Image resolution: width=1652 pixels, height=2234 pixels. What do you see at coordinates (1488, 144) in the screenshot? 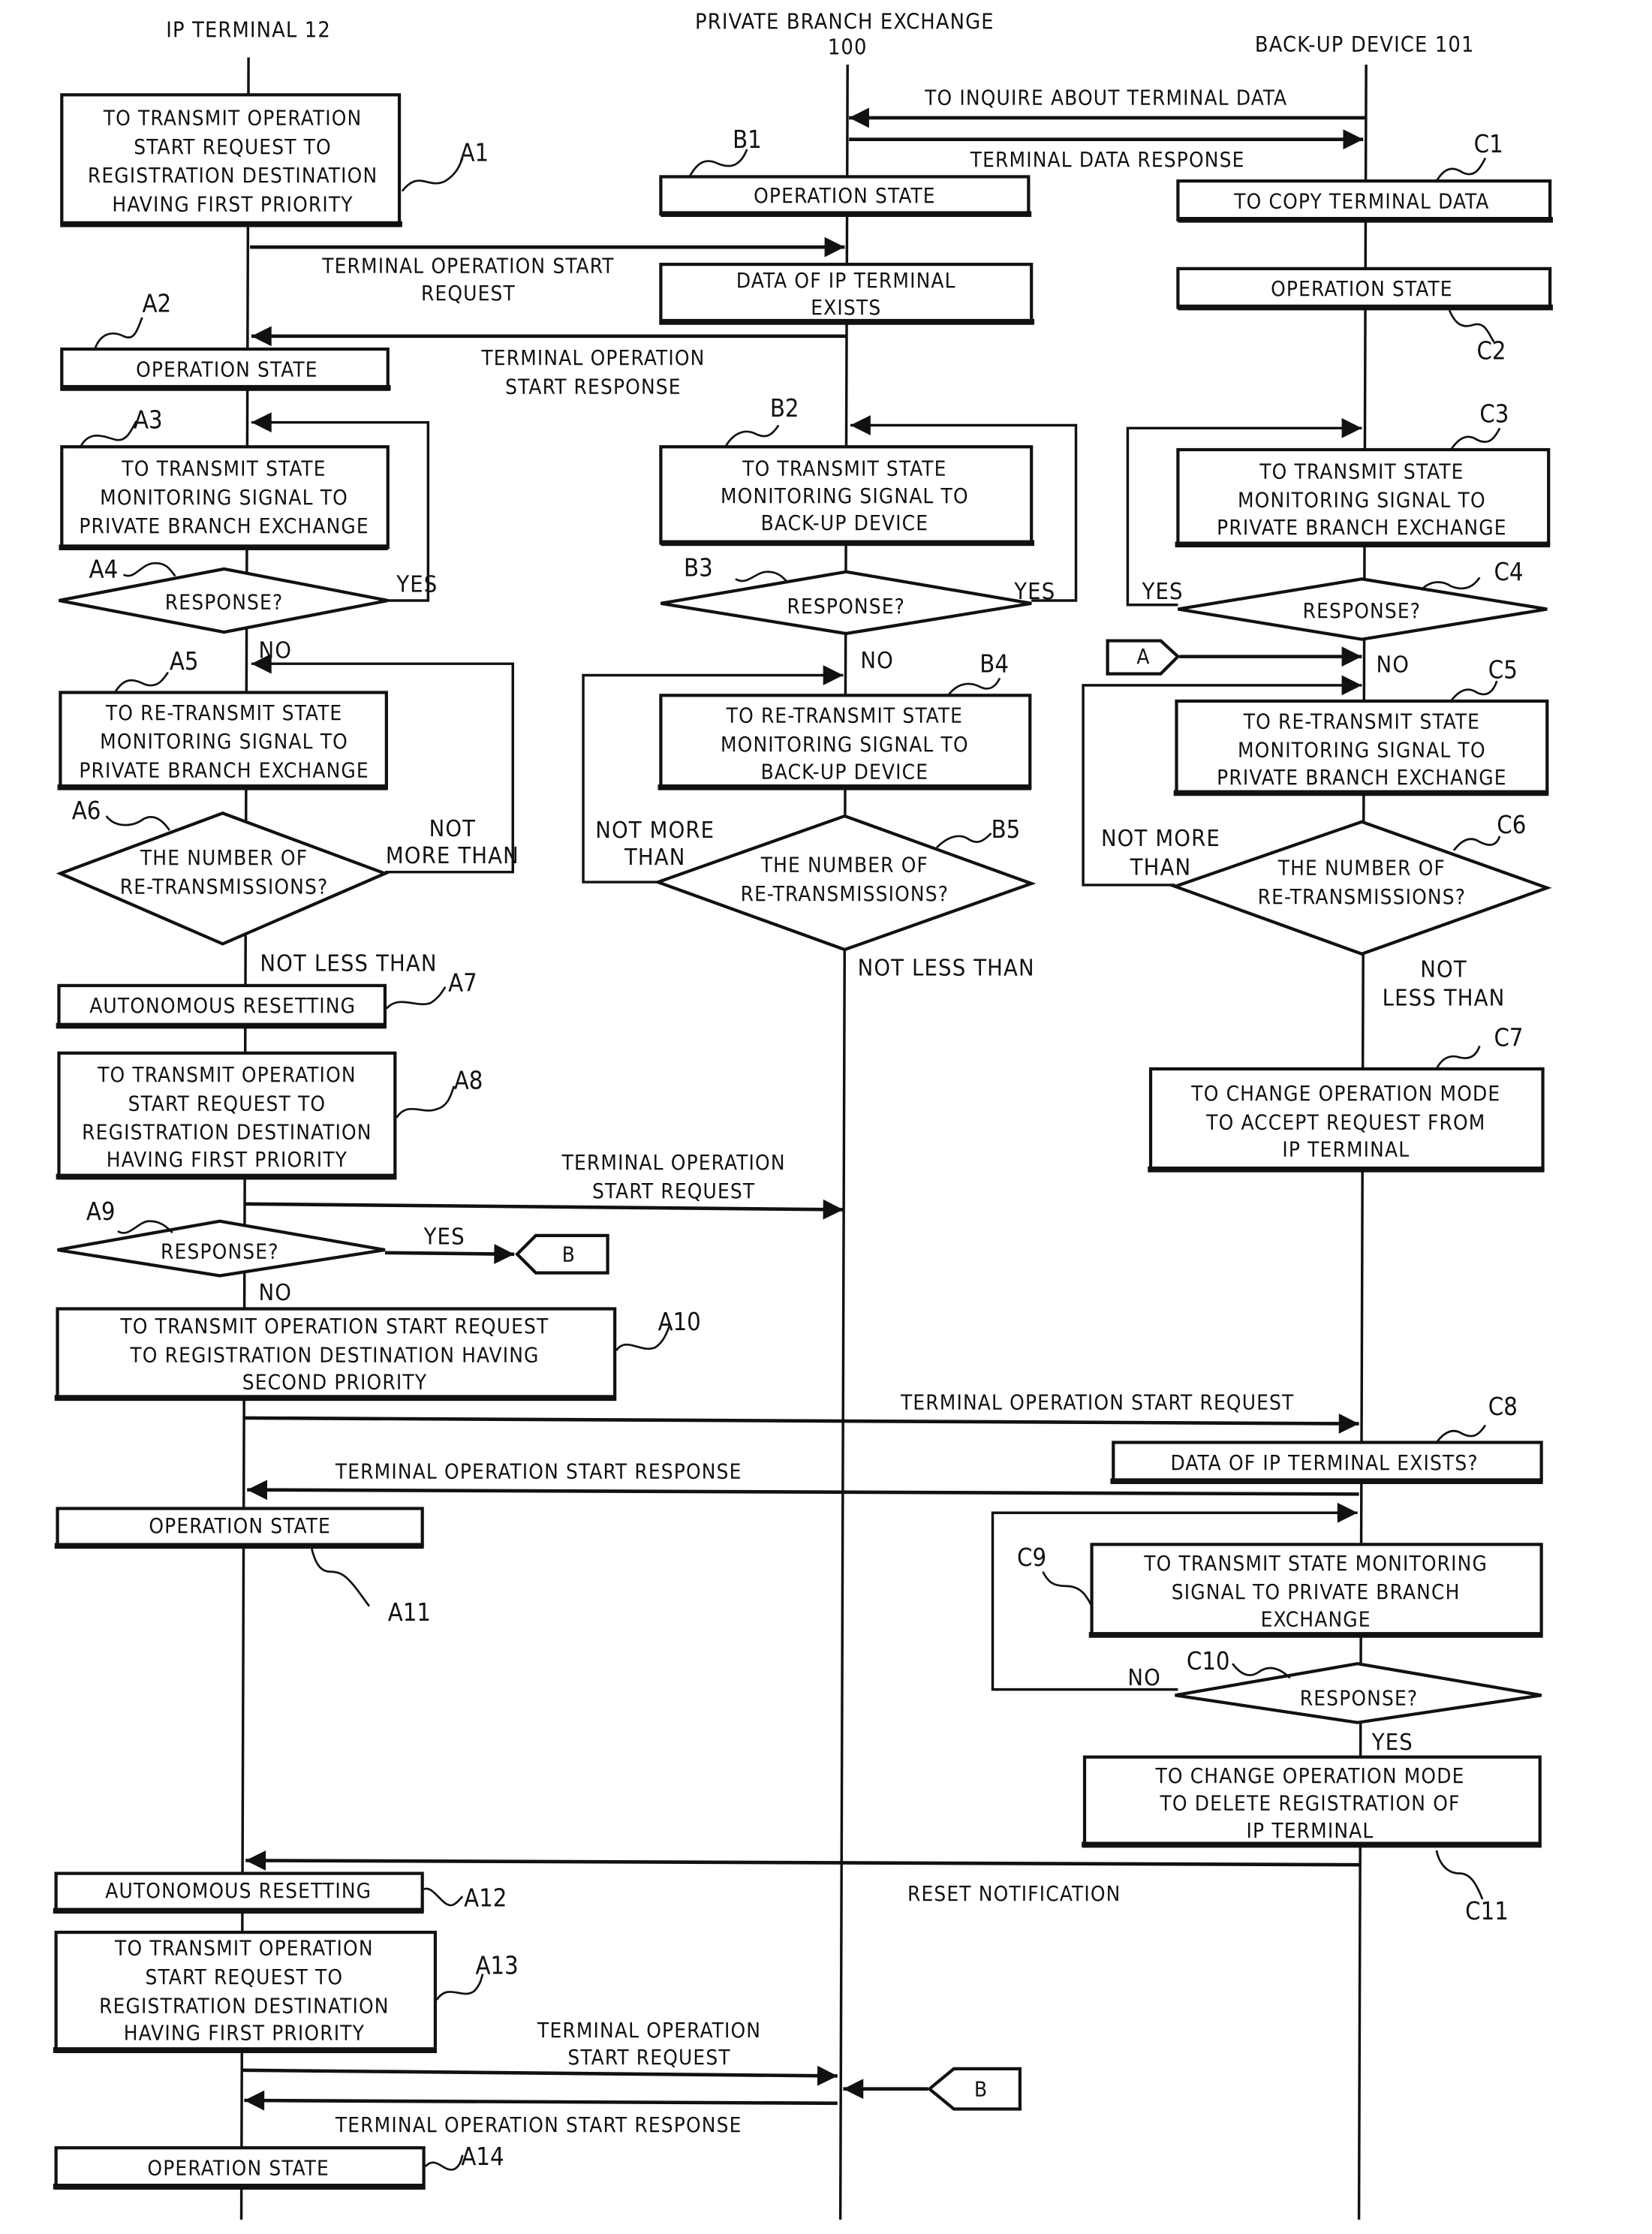
I see `svg-text: C1` at bounding box center [1488, 144].